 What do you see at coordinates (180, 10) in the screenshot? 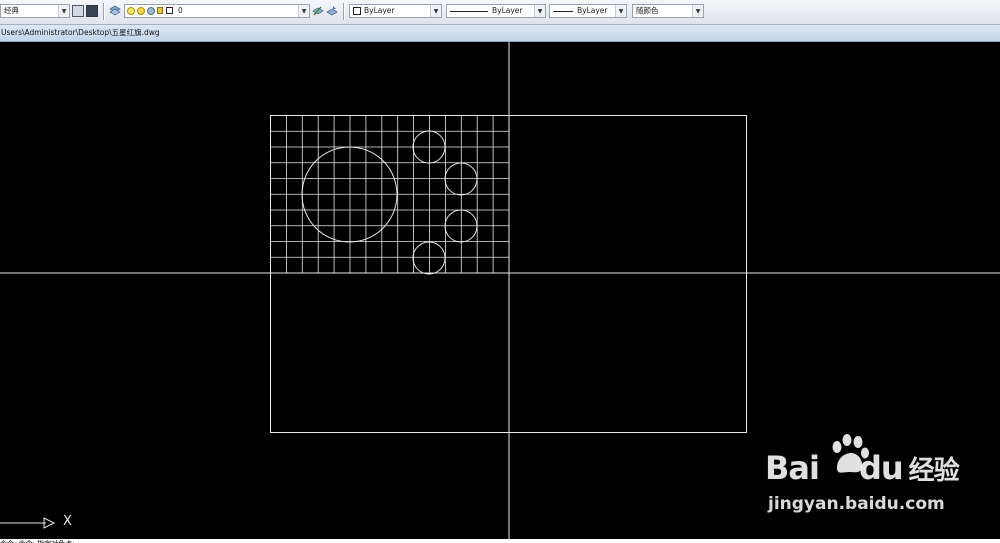
I see `layer-value: 0` at bounding box center [180, 10].